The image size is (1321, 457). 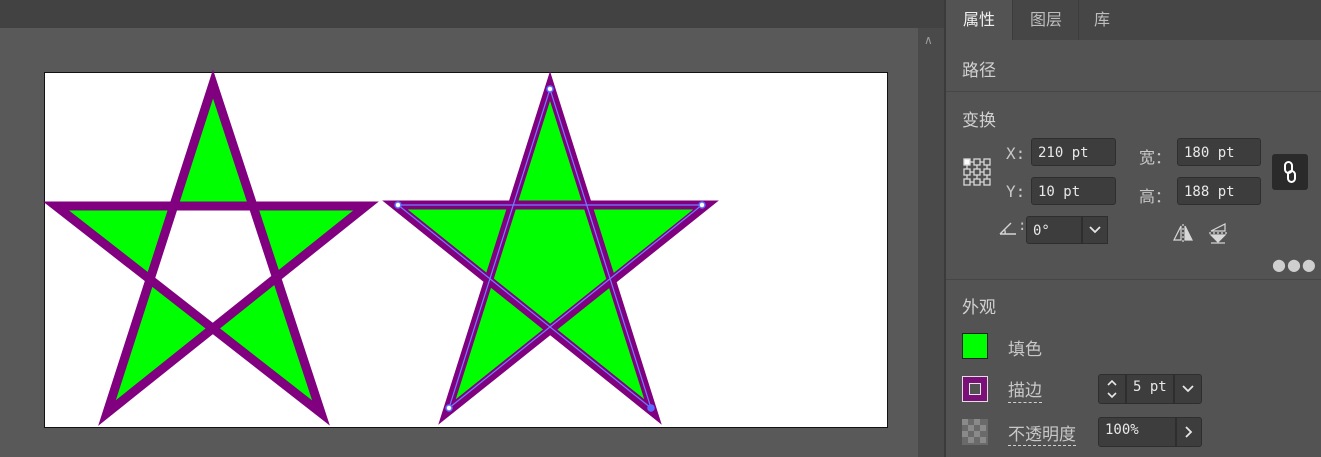 What do you see at coordinates (1155, 196) in the screenshot?
I see `height-label: 高：` at bounding box center [1155, 196].